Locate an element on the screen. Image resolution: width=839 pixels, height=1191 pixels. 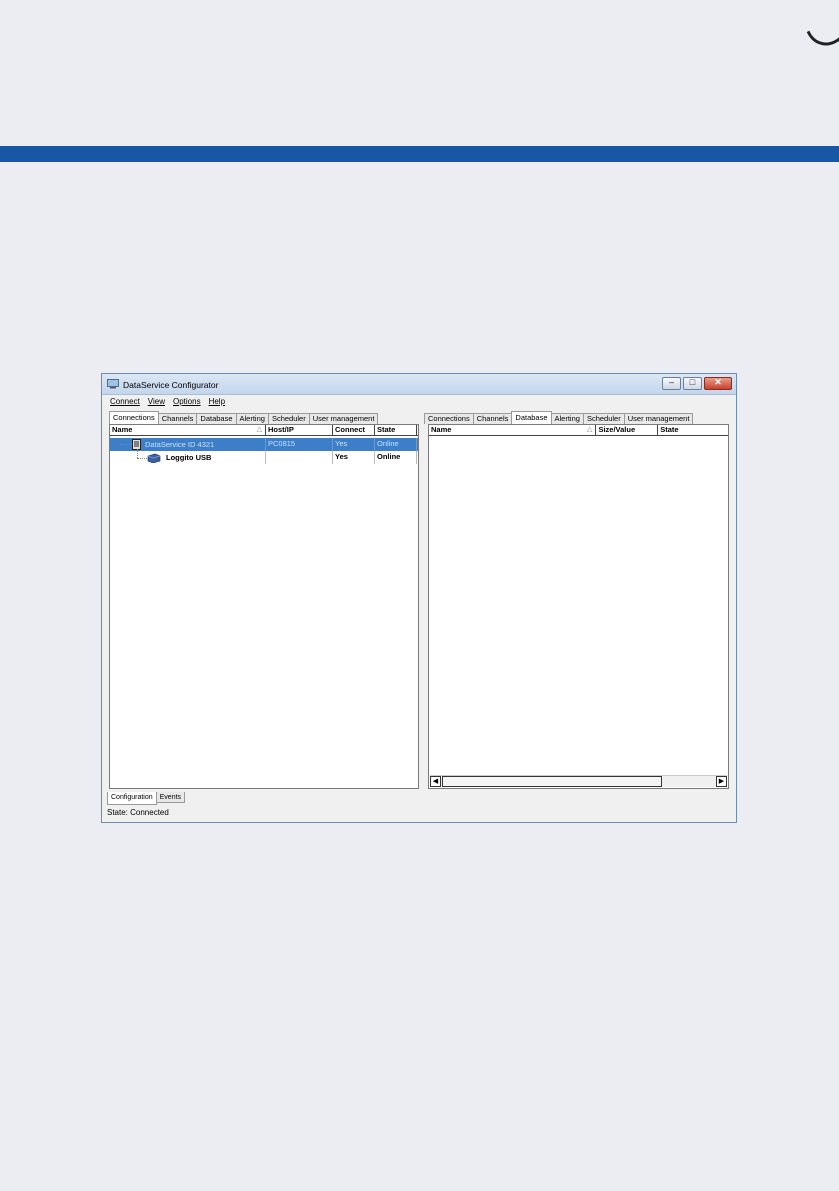
menu-view: View is located at coordinates (156, 401).